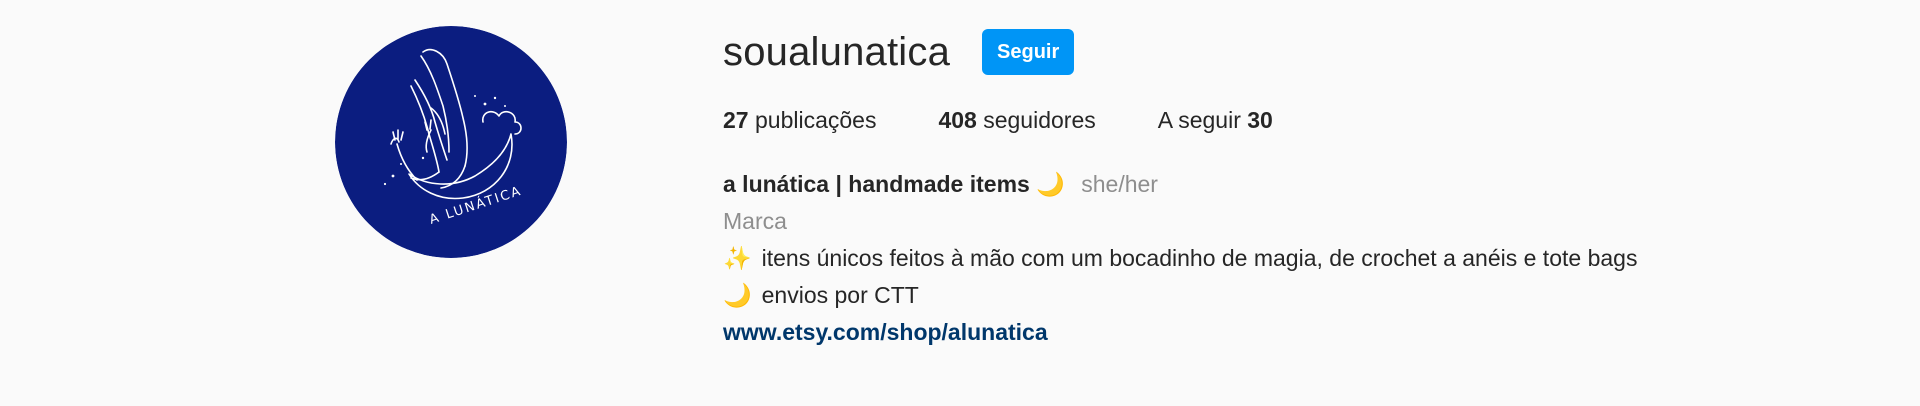  Describe the element at coordinates (1119, 184) in the screenshot. I see `pronouns: she/her` at that location.